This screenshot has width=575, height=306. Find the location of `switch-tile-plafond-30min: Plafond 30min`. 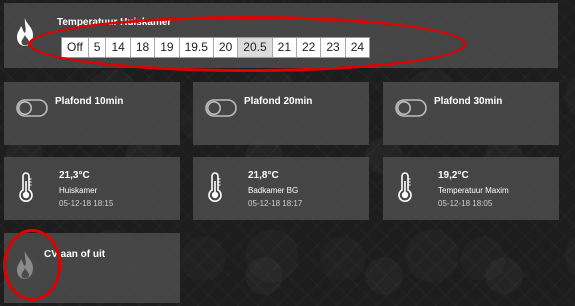

switch-tile-plafond-30min: Plafond 30min is located at coordinates (471, 113).